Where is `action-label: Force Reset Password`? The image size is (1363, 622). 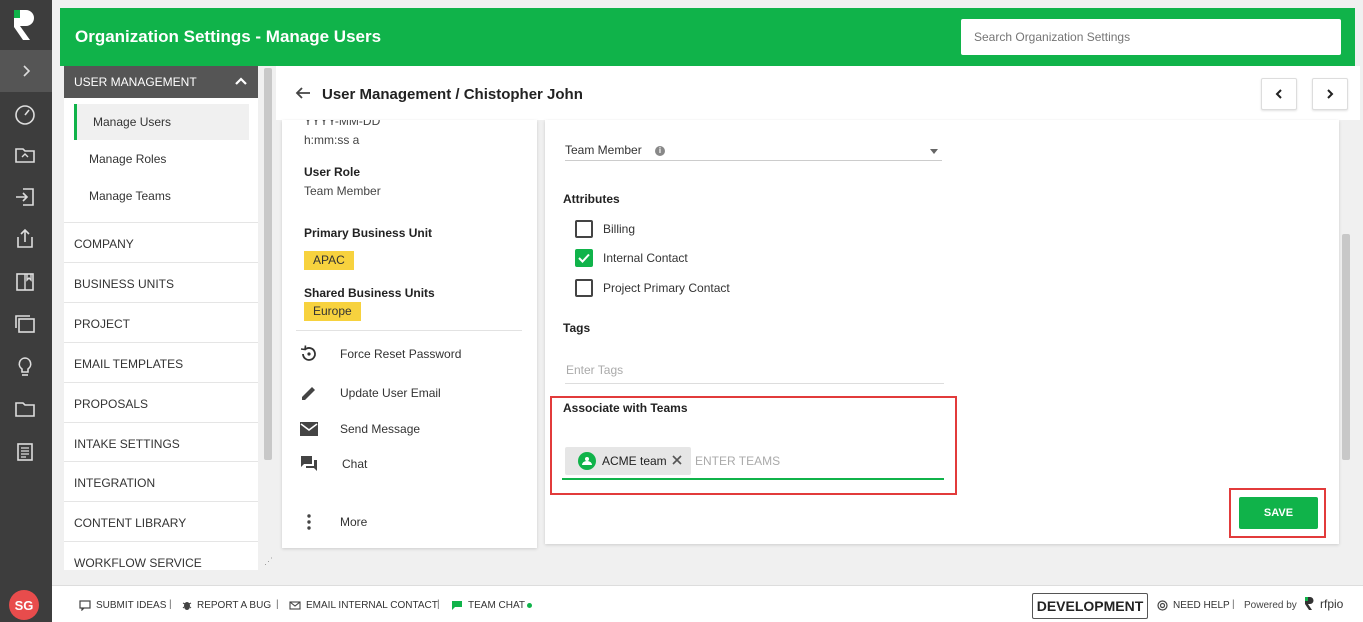
action-label: Force Reset Password is located at coordinates (401, 354).